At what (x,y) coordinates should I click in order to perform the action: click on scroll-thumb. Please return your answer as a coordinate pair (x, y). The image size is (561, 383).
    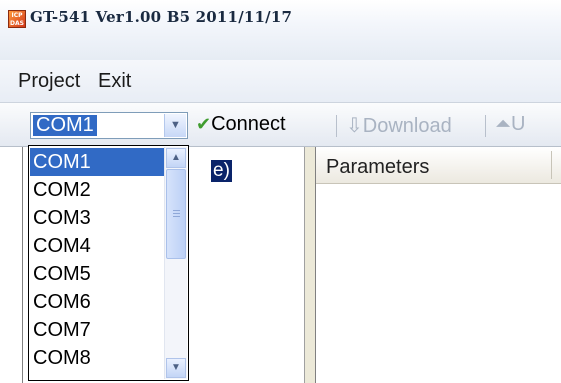
    Looking at the image, I should click on (176, 214).